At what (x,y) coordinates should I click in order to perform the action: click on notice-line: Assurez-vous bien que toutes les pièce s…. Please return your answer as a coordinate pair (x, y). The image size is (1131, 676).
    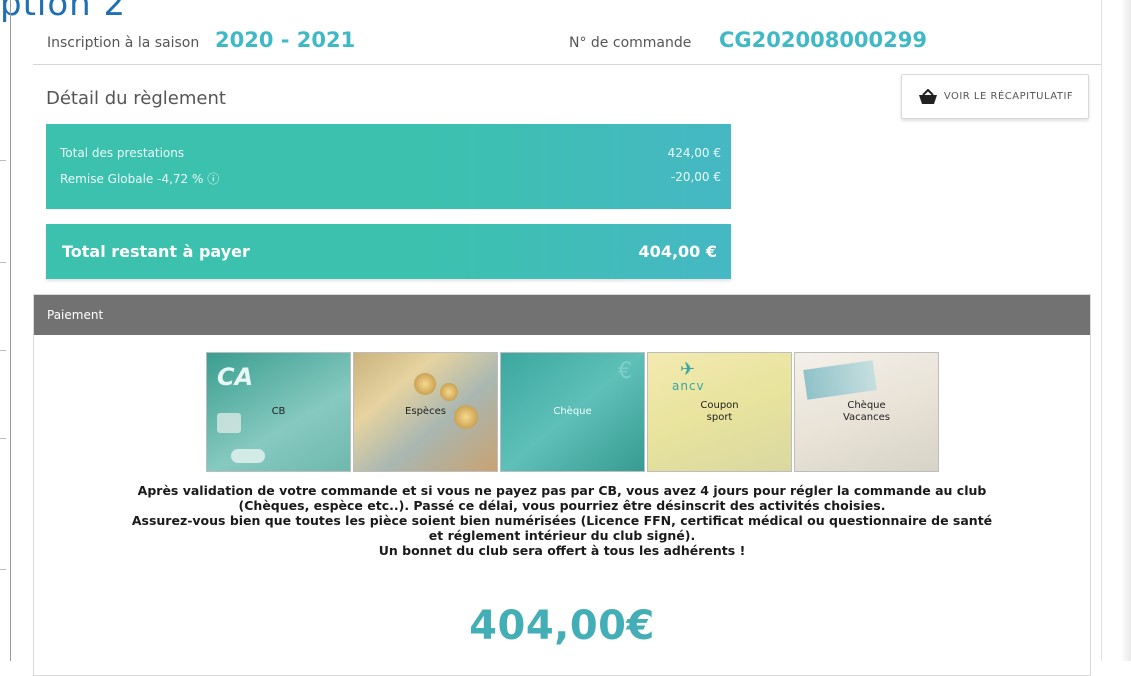
    Looking at the image, I should click on (562, 520).